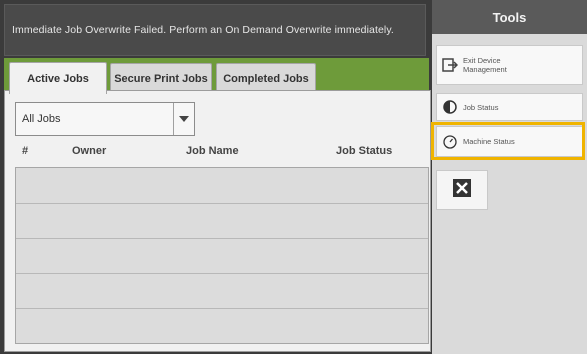 This screenshot has height=354, width=587. I want to click on tab-label: Completed Jobs, so click(266, 78).